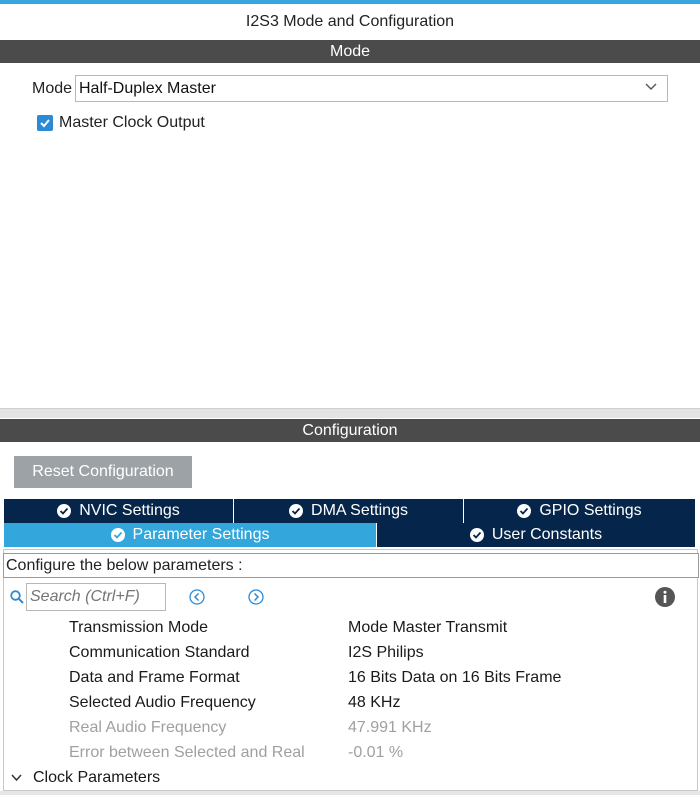 The image size is (700, 795). Describe the element at coordinates (665, 597) in the screenshot. I see `info-icon` at that location.